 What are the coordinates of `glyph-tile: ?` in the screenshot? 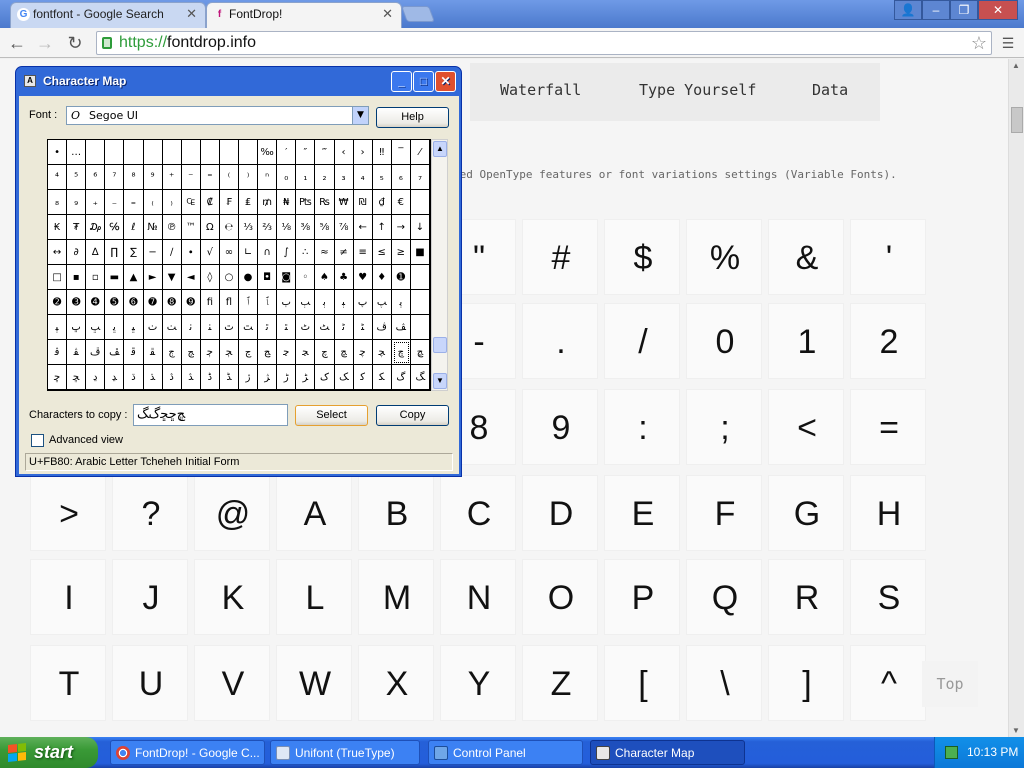 It's located at (150, 513).